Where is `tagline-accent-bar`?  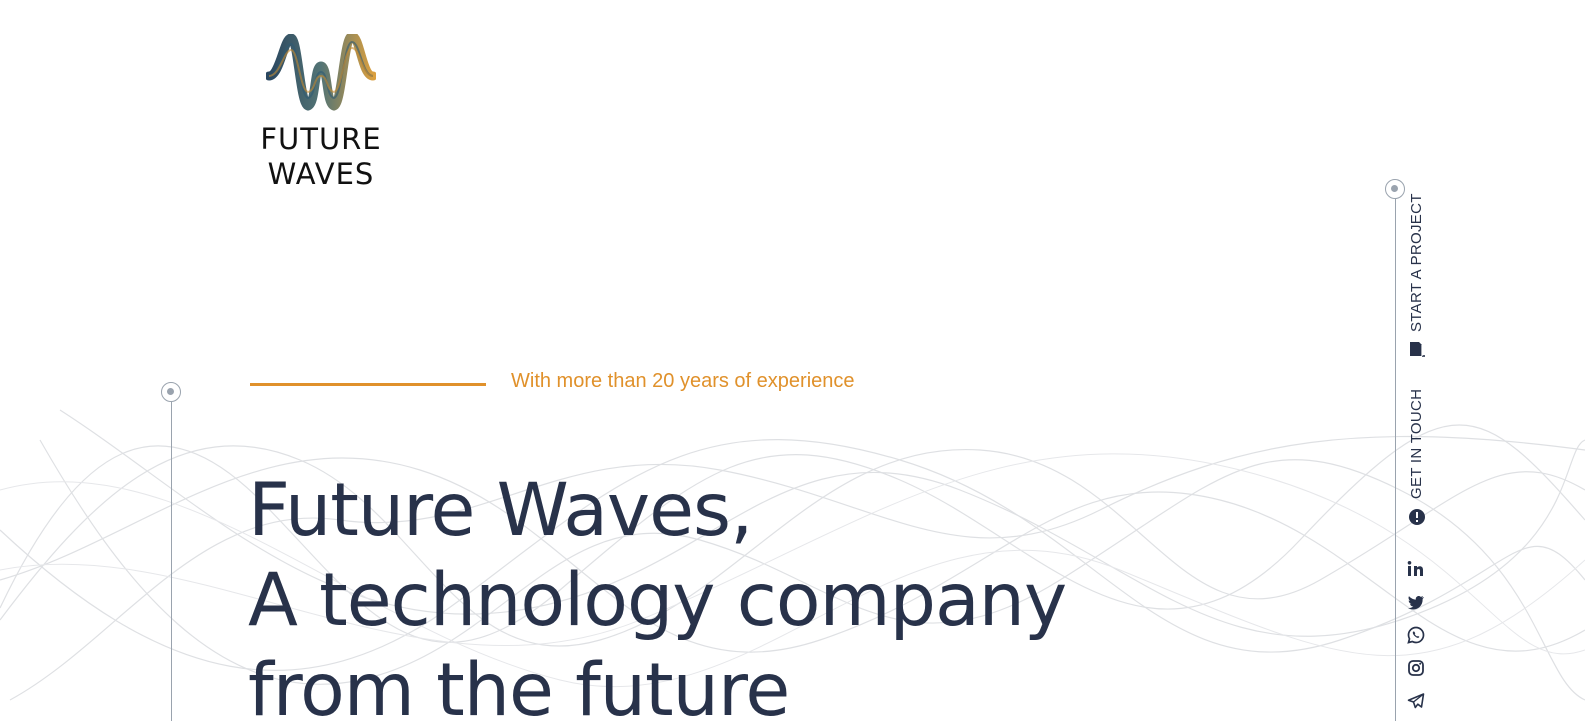
tagline-accent-bar is located at coordinates (368, 384).